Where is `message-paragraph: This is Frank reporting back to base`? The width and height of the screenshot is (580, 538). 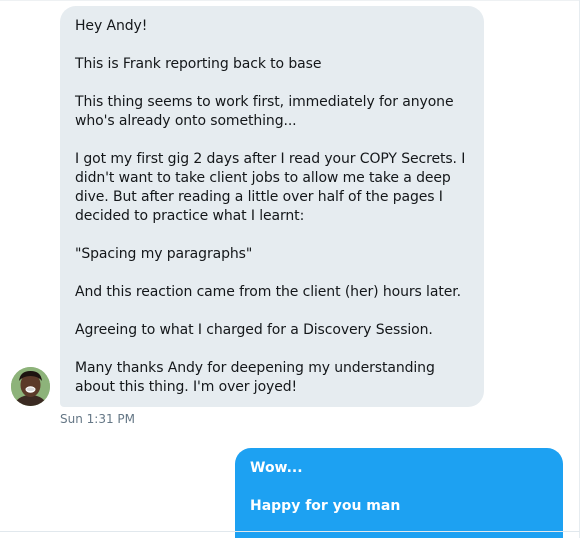
message-paragraph: This is Frank reporting back to base is located at coordinates (198, 64).